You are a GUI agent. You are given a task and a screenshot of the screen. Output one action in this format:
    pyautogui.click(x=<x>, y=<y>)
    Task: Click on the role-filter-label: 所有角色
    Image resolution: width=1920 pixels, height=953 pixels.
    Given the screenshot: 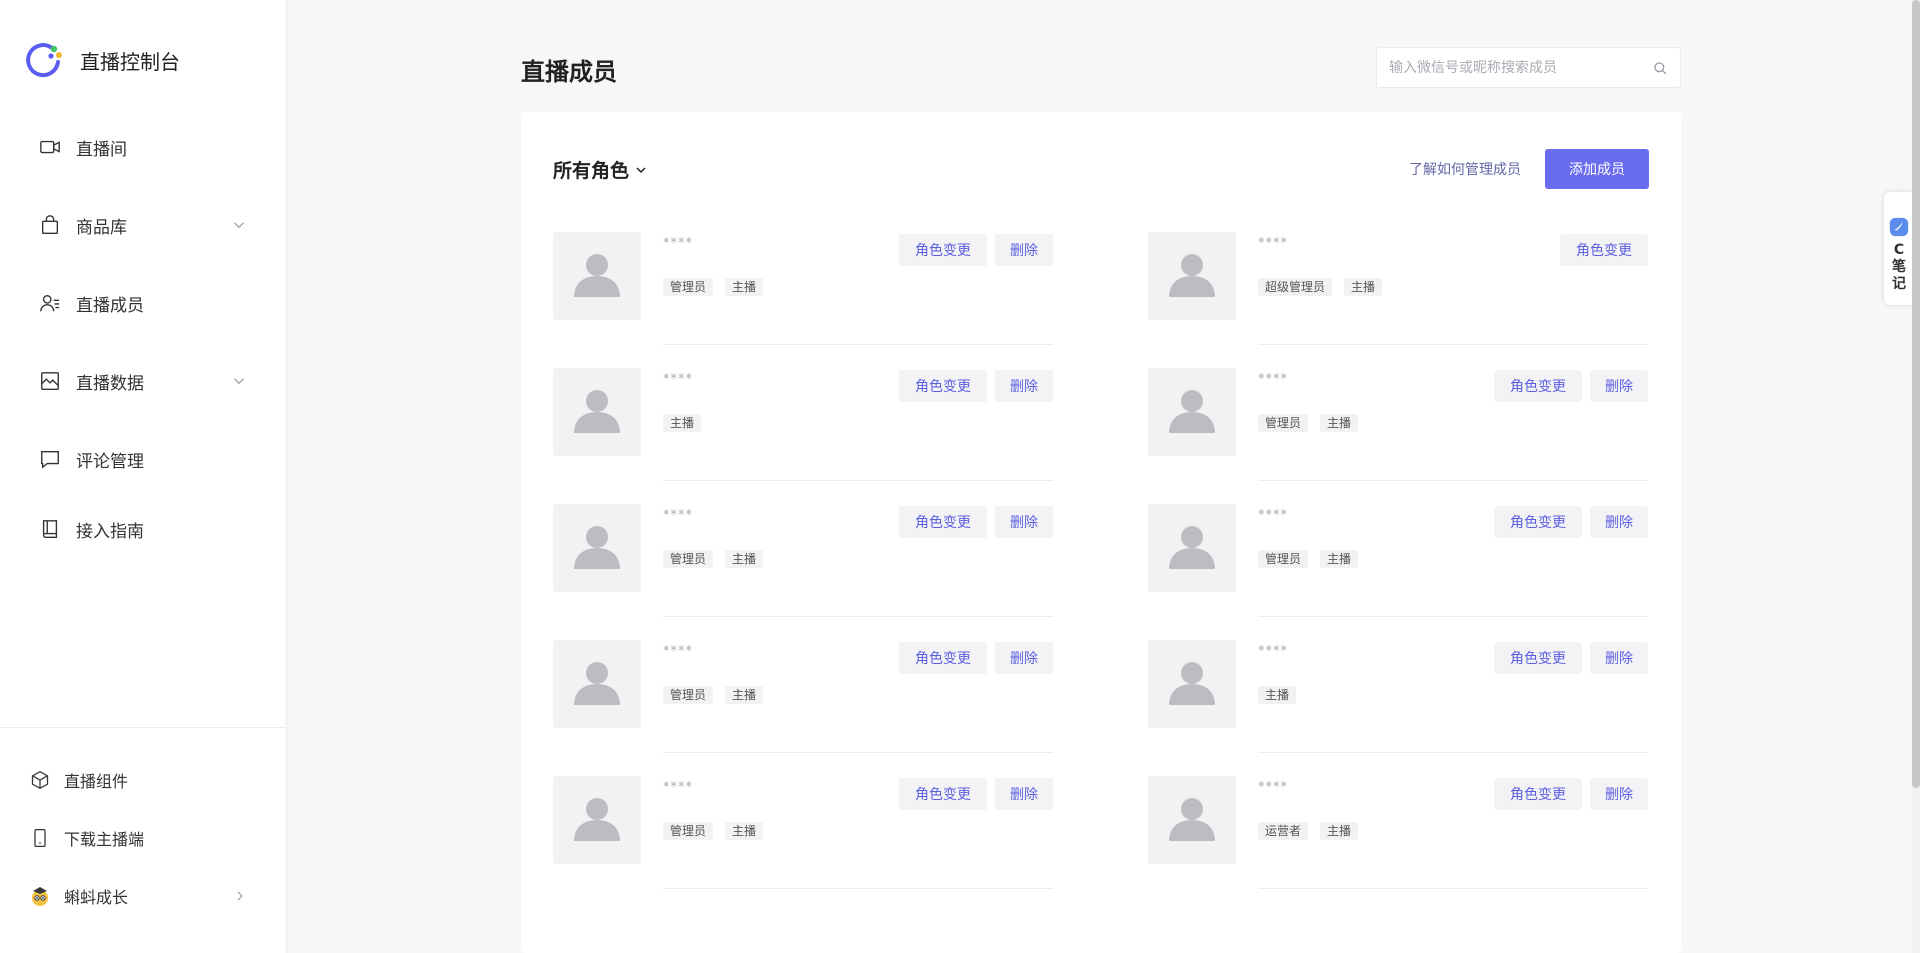 What is the action you would take?
    pyautogui.click(x=591, y=171)
    